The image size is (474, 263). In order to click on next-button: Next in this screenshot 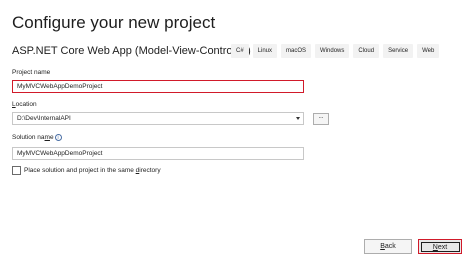, I will do `click(440, 246)`.